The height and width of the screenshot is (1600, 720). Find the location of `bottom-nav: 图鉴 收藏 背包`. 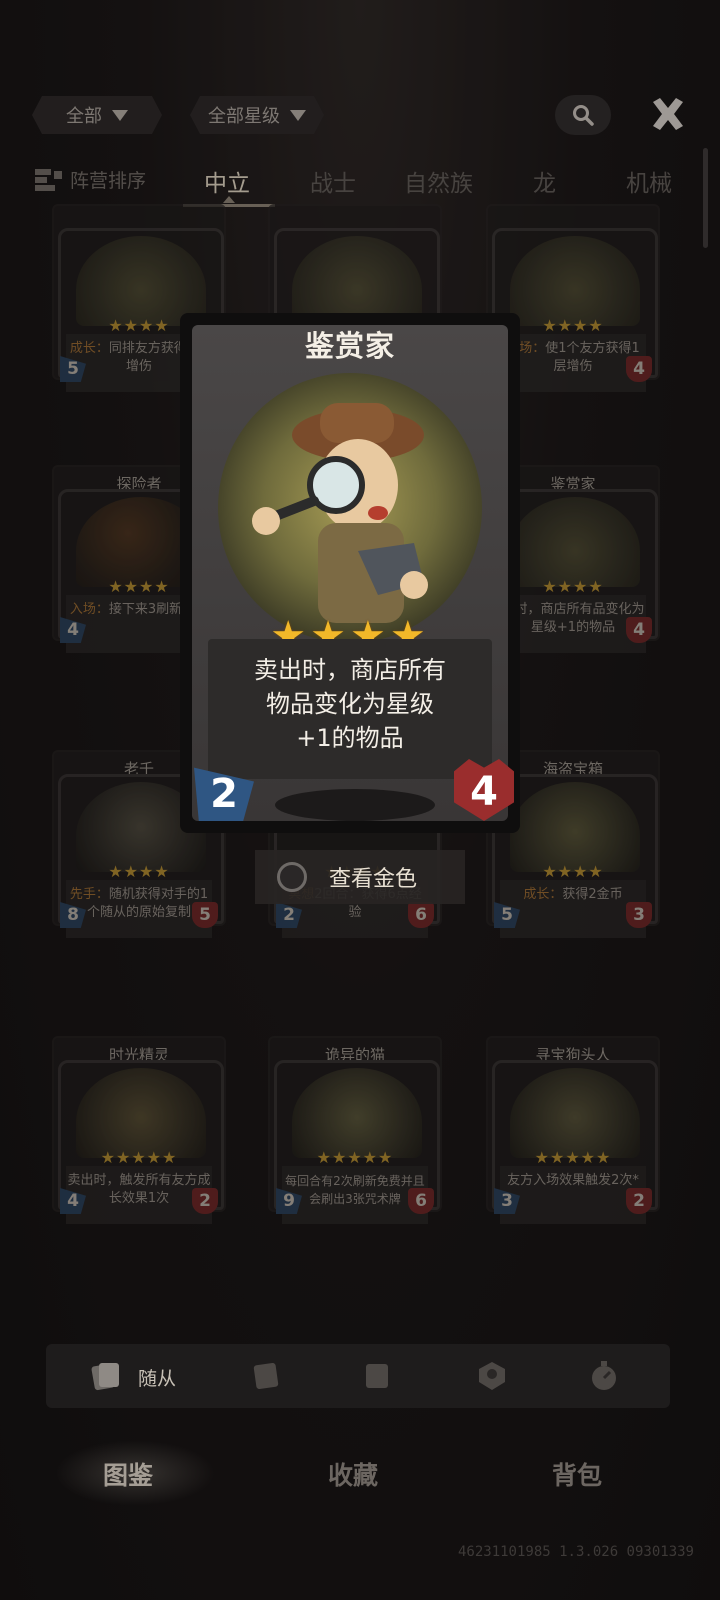

bottom-nav: 图鉴 收藏 背包 is located at coordinates (360, 1475).